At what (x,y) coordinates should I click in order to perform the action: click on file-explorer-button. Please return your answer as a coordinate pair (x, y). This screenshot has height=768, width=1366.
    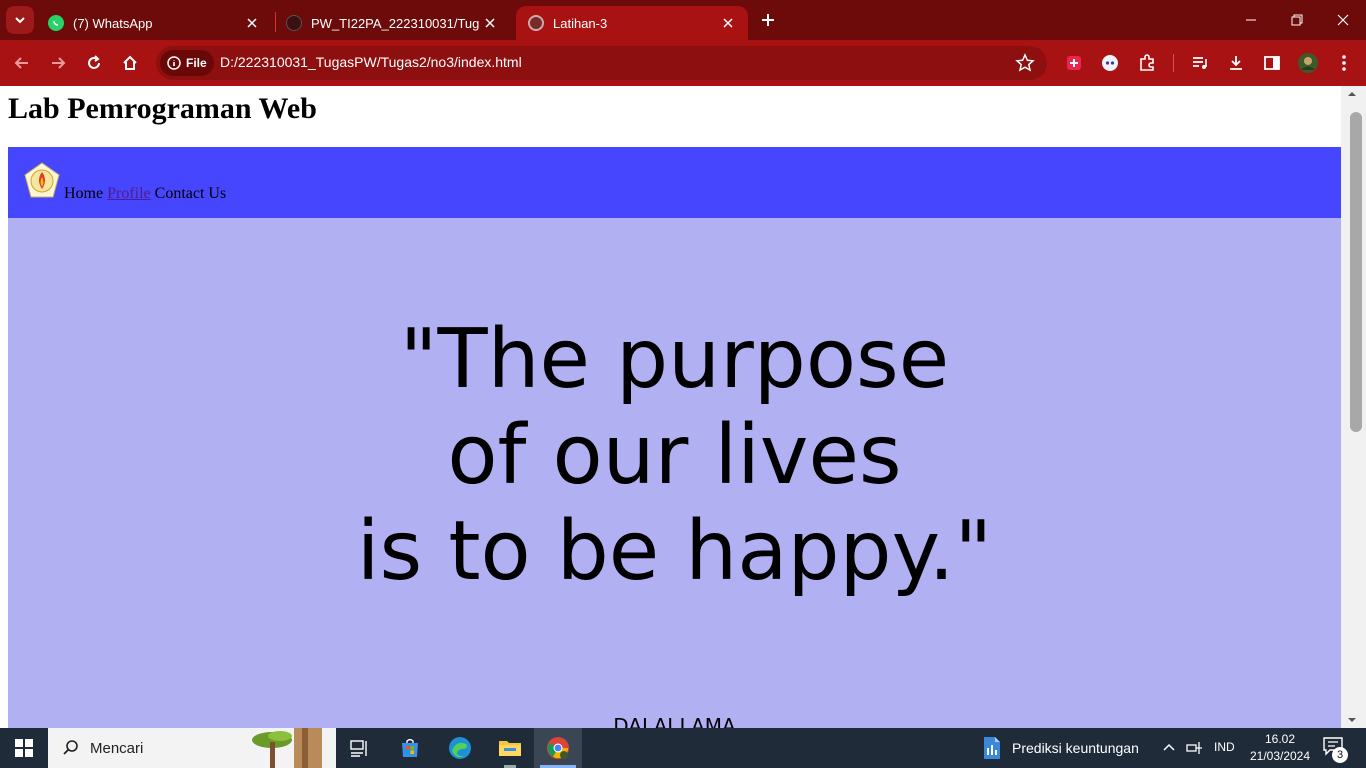
    Looking at the image, I should click on (510, 748).